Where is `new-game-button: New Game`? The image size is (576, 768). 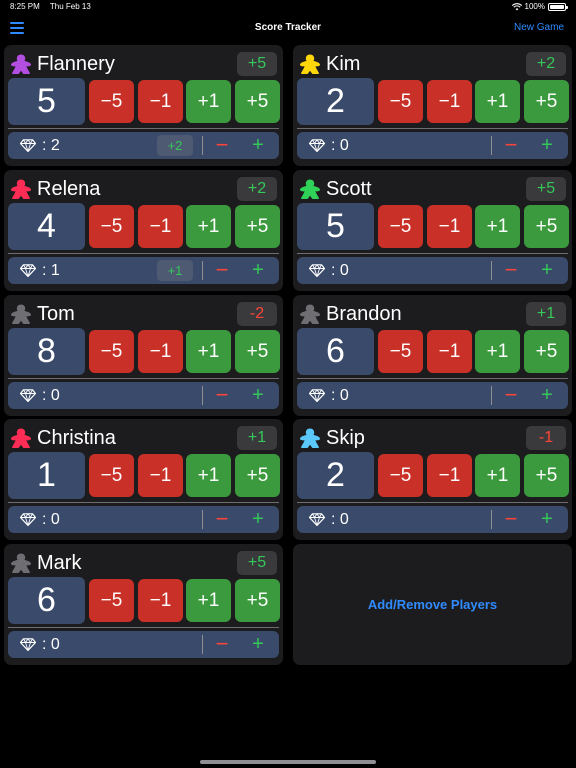
new-game-button: New Game is located at coordinates (539, 27).